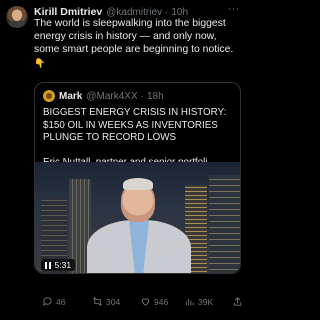 The height and width of the screenshot is (320, 320). I want to click on views-button: 39K, so click(198, 301).